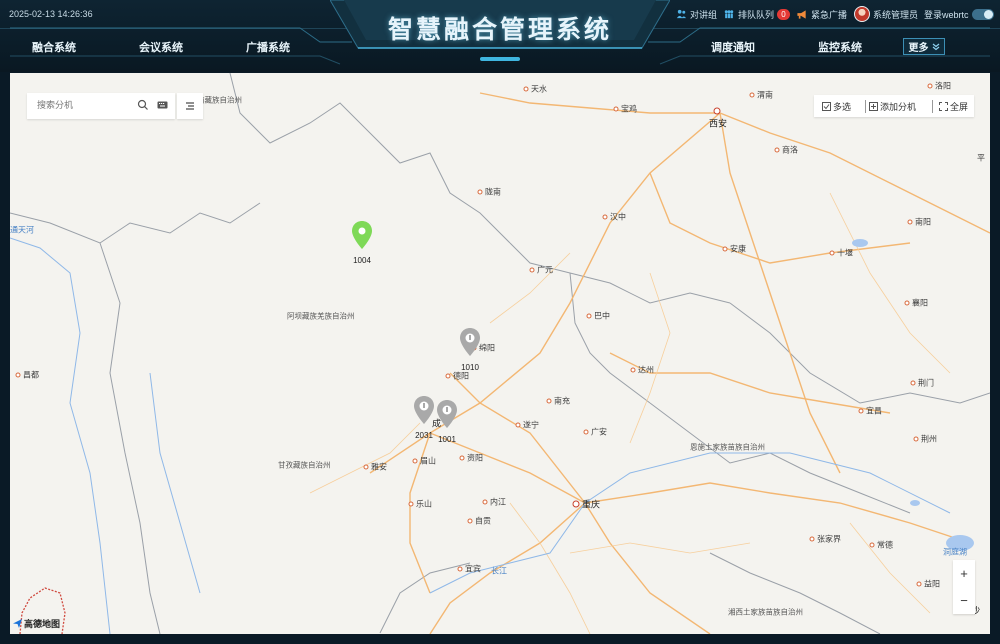 The image size is (1000, 644). What do you see at coordinates (873, 106) in the screenshot?
I see `add-box-icon` at bounding box center [873, 106].